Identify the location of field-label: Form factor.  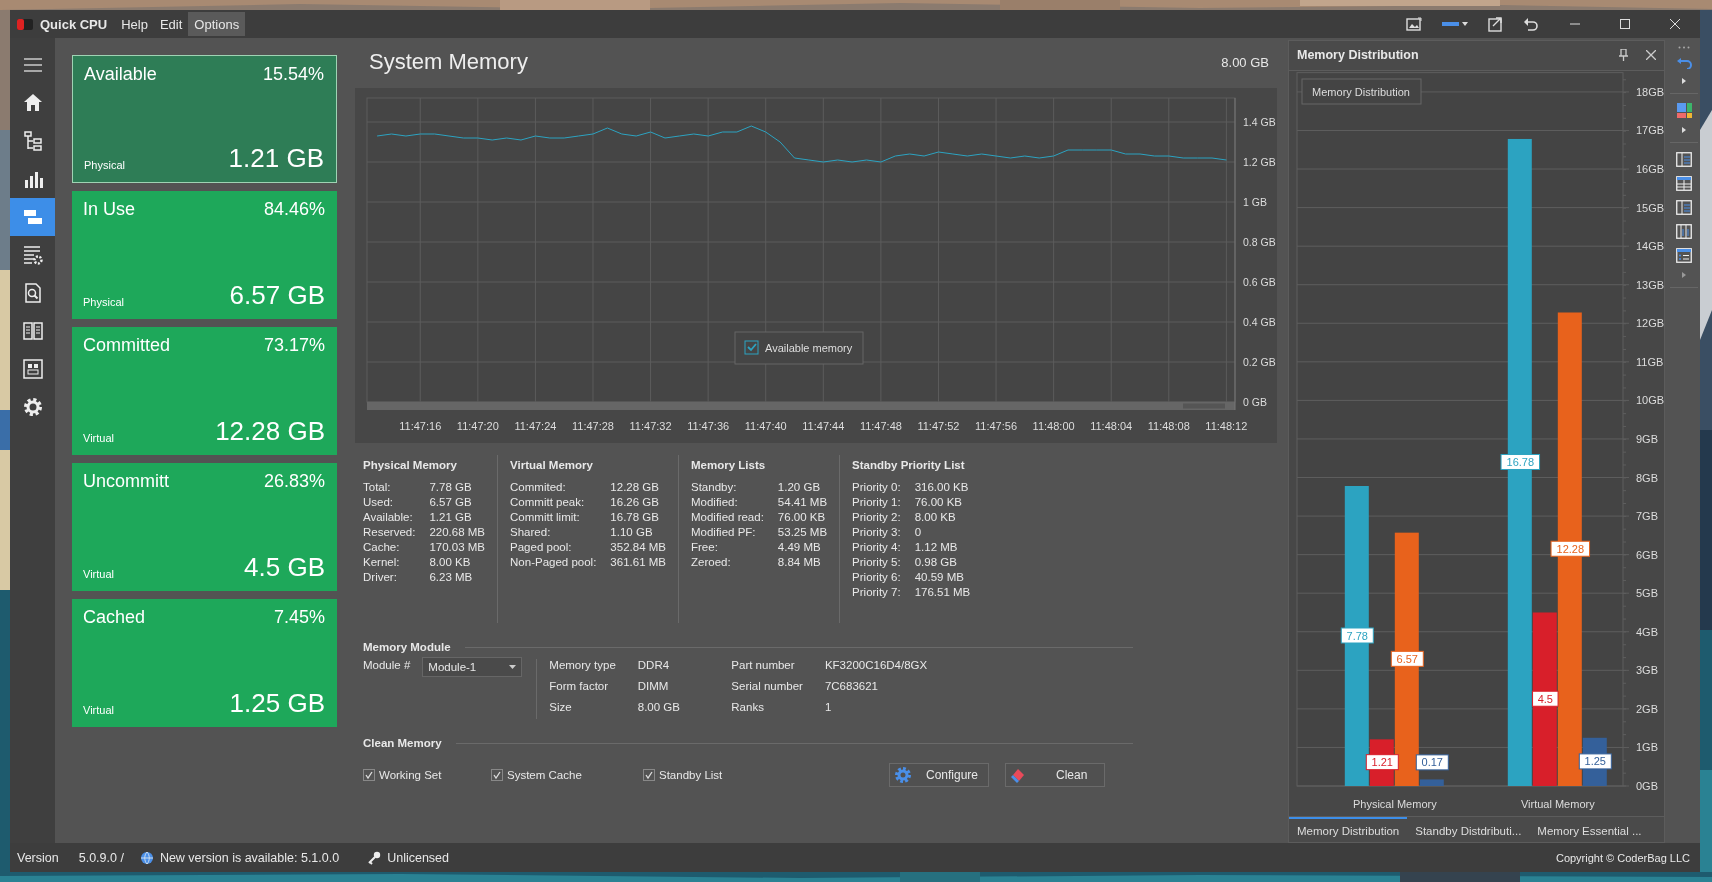
(579, 687).